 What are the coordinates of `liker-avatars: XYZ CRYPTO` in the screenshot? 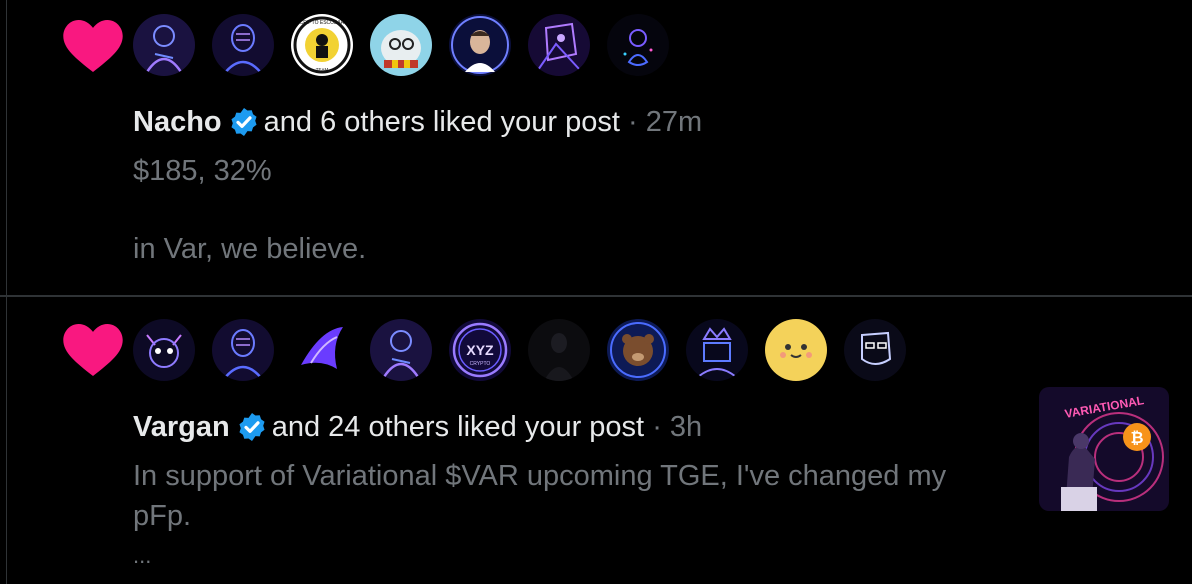 It's located at (519, 350).